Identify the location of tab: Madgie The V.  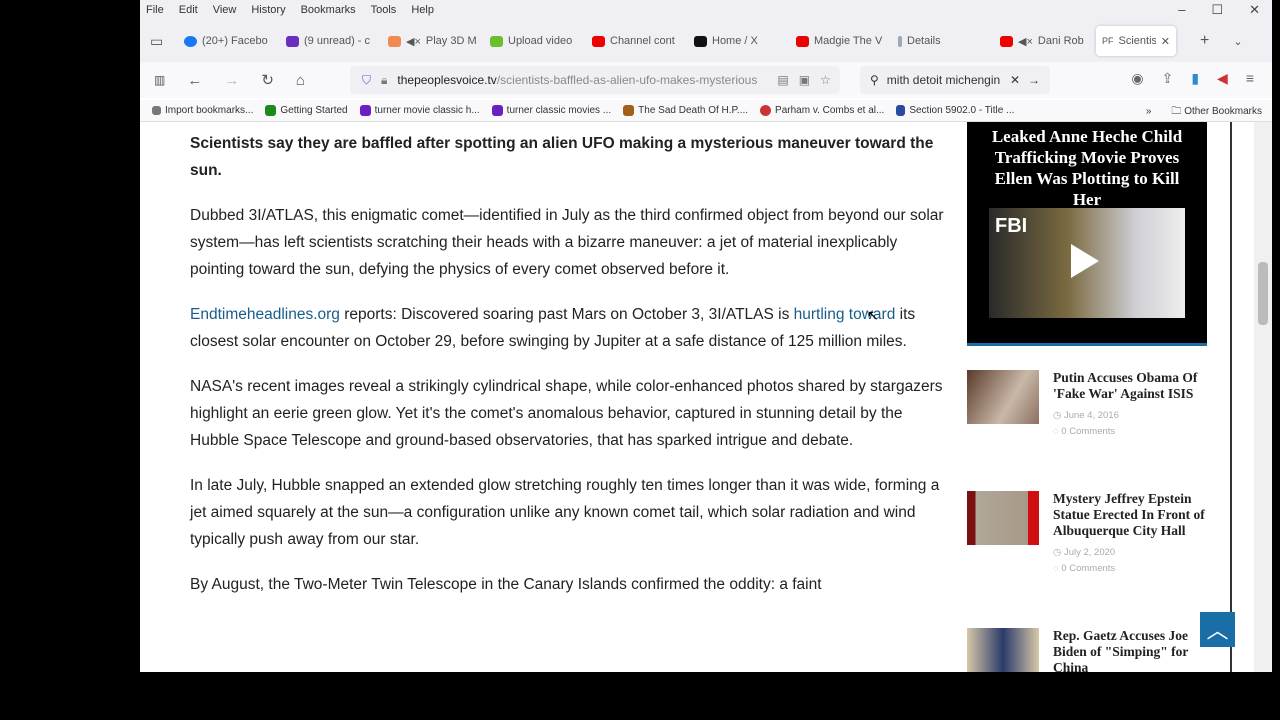
(841, 41).